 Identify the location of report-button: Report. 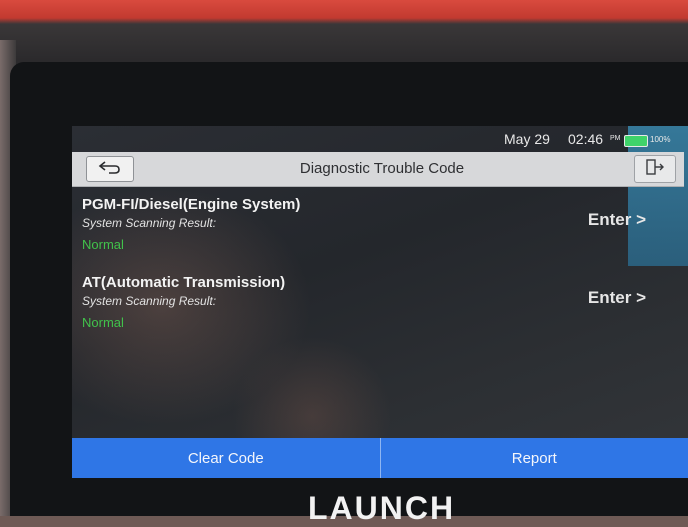
(534, 458).